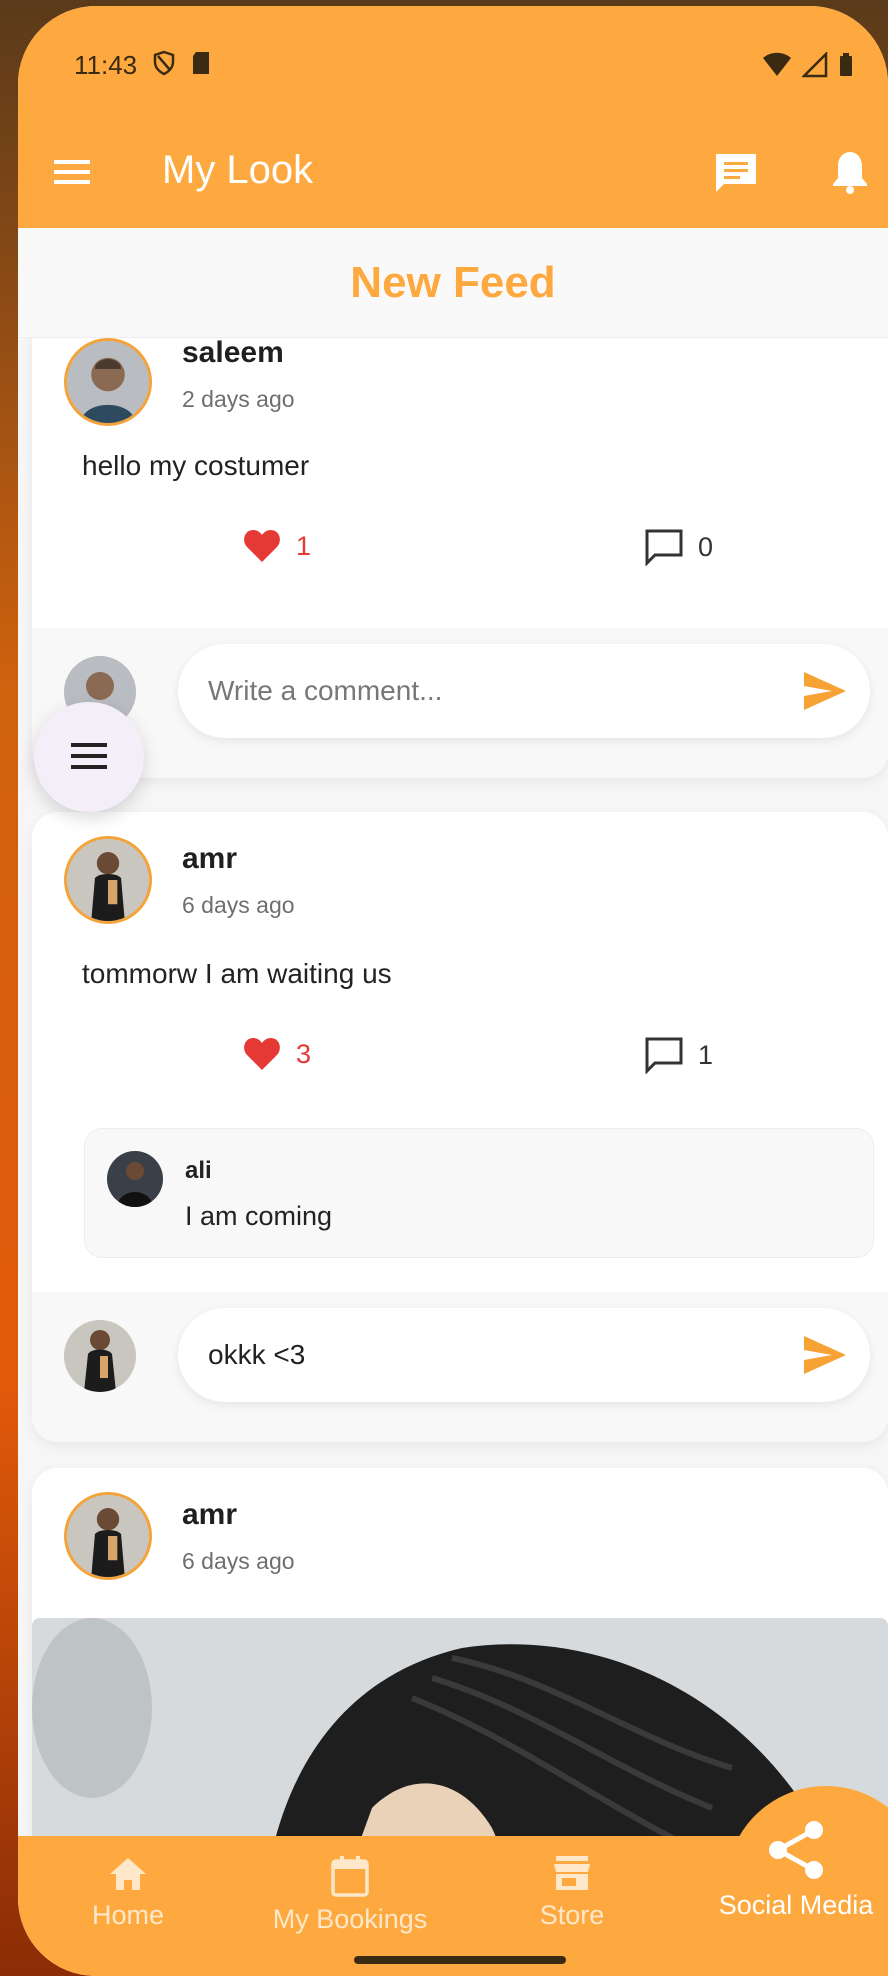  Describe the element at coordinates (182, 63) in the screenshot. I see `status-icons-left` at that location.